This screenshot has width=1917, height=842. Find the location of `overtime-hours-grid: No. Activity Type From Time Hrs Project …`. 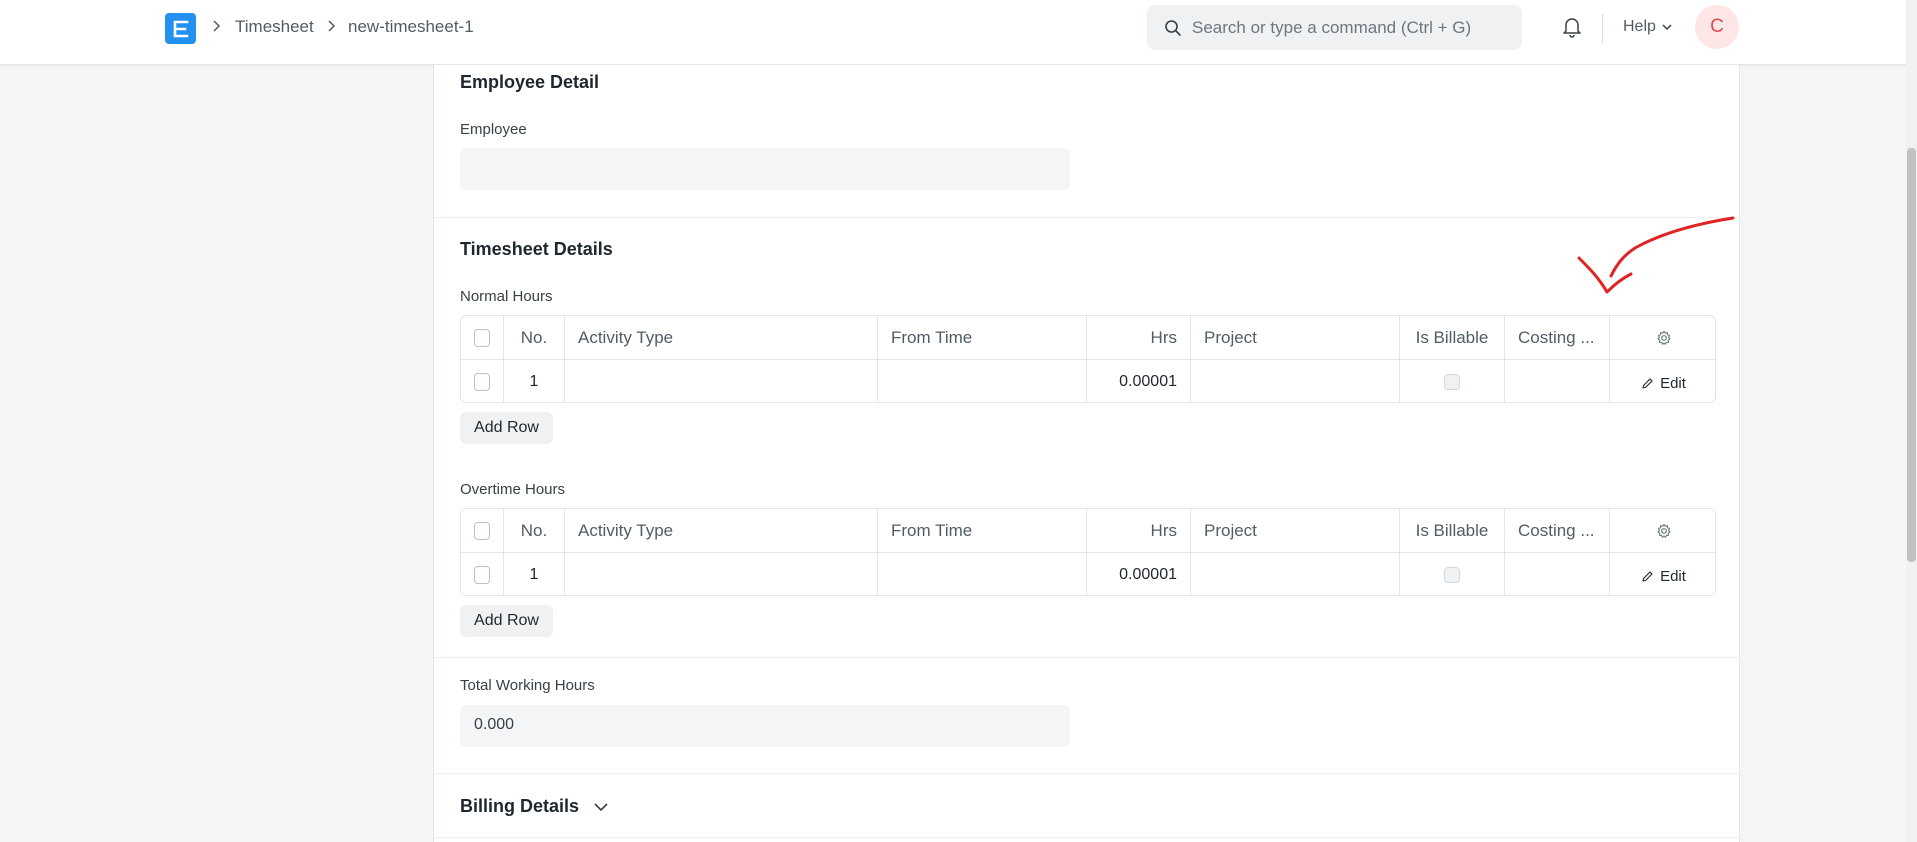

overtime-hours-grid: No. Activity Type From Time Hrs Project … is located at coordinates (1088, 552).